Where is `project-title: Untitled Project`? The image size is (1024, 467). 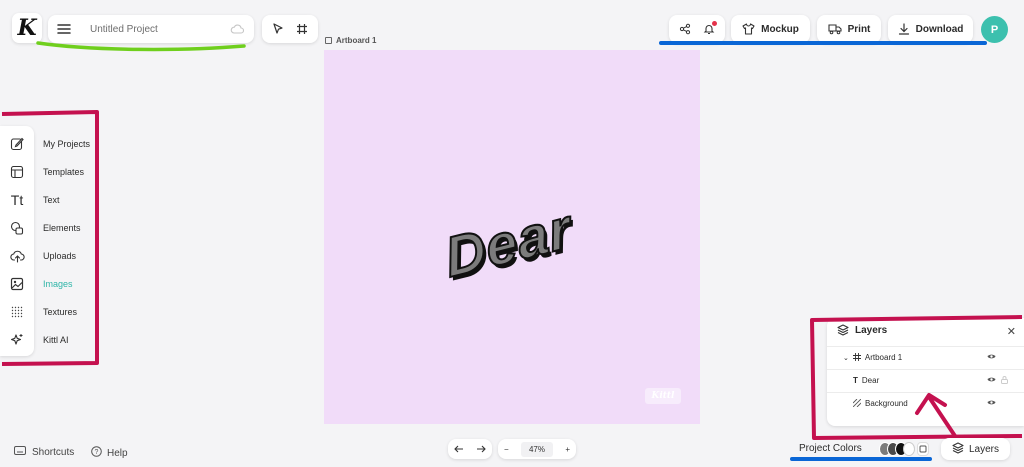 project-title: Untitled Project is located at coordinates (160, 29).